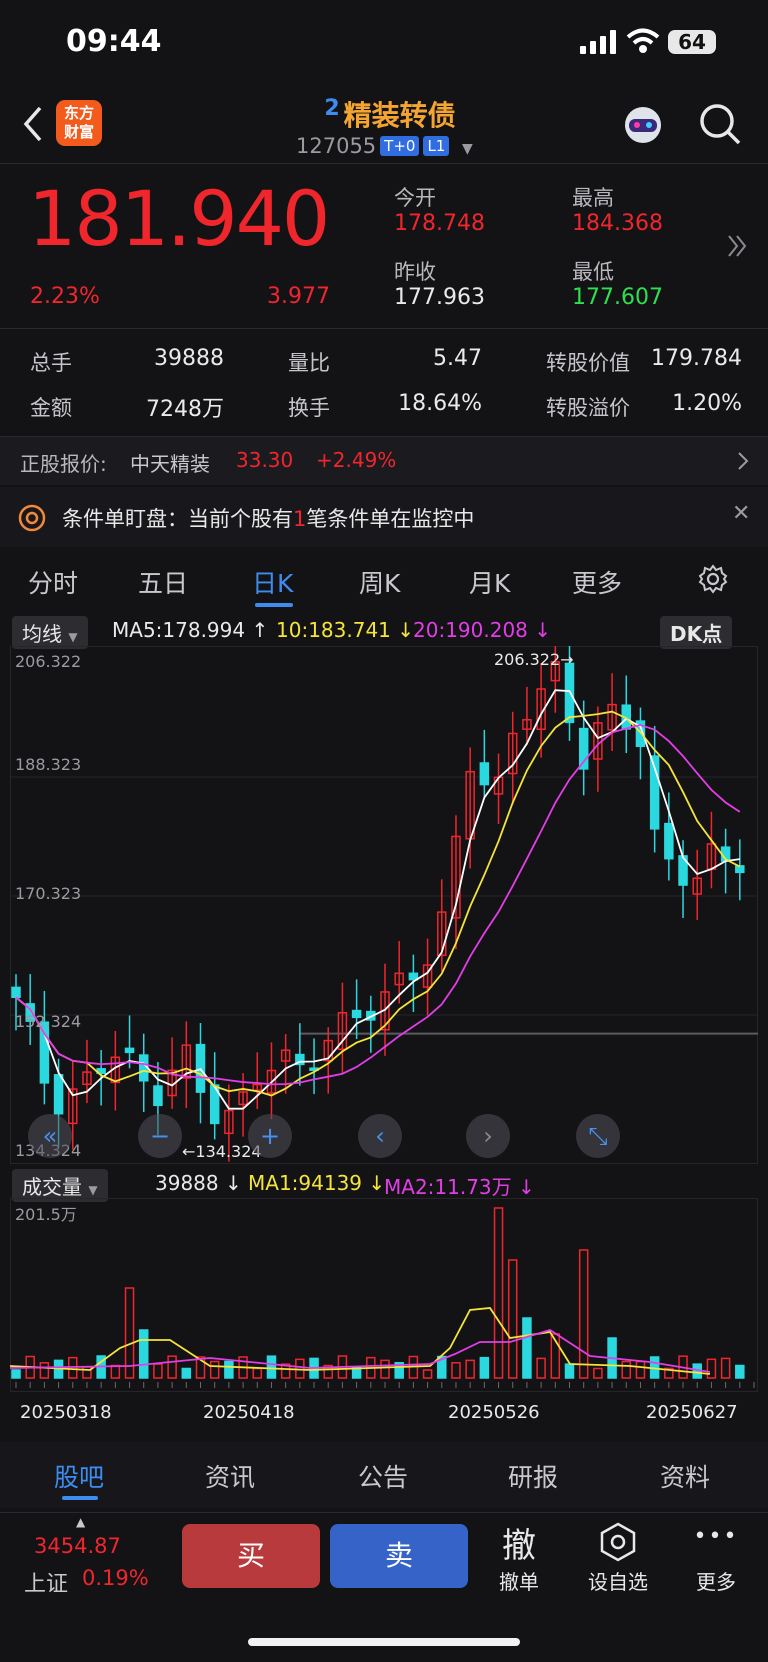  I want to click on wifi-icon, so click(643, 40).